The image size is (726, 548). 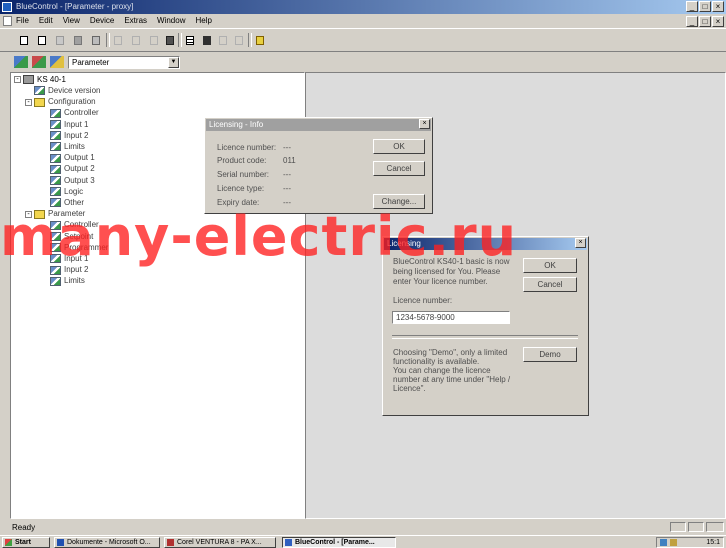 What do you see at coordinates (189, 40) in the screenshot?
I see `table-icon` at bounding box center [189, 40].